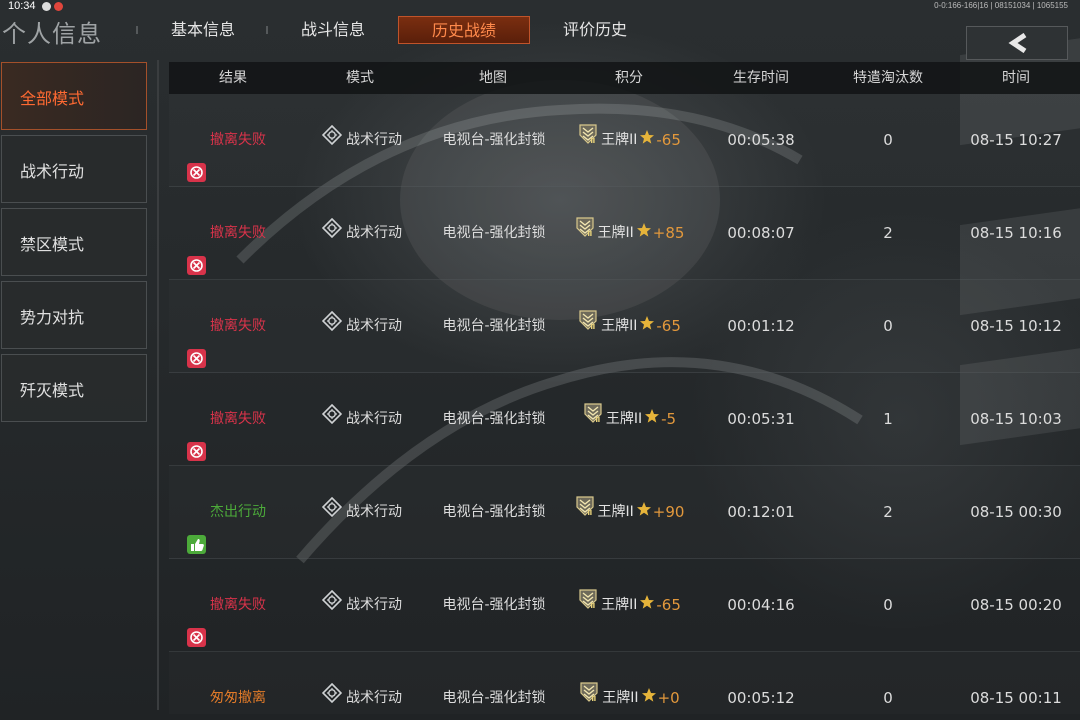 The width and height of the screenshot is (1080, 720). I want to click on match-time-cell: 08-15 10:27, so click(1016, 140).